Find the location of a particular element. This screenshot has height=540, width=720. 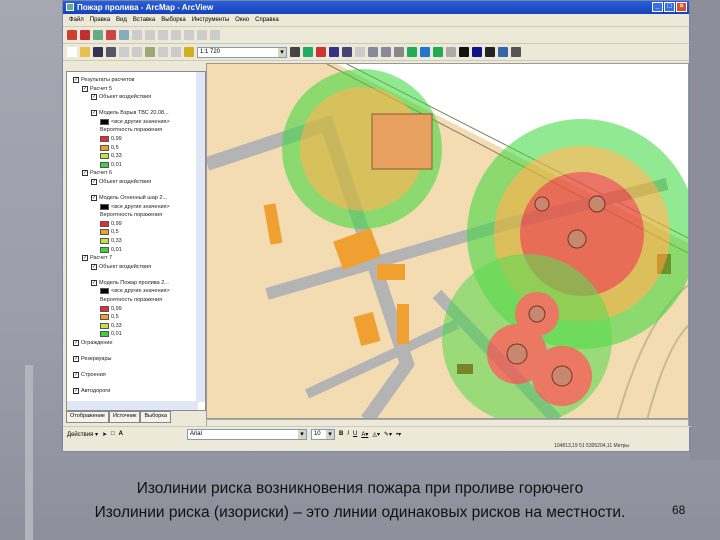

toc-item: ✓ Объект воздействия is located at coordinates (121, 182).